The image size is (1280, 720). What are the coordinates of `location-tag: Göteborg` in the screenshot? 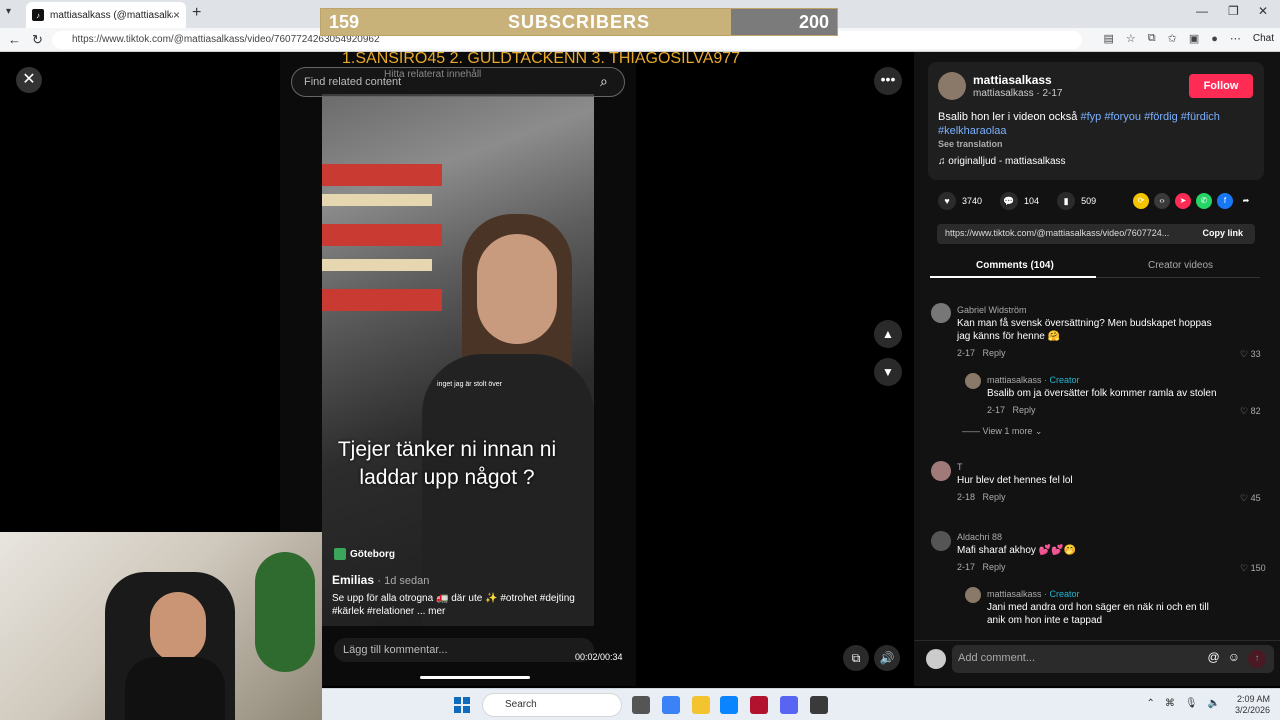 It's located at (364, 554).